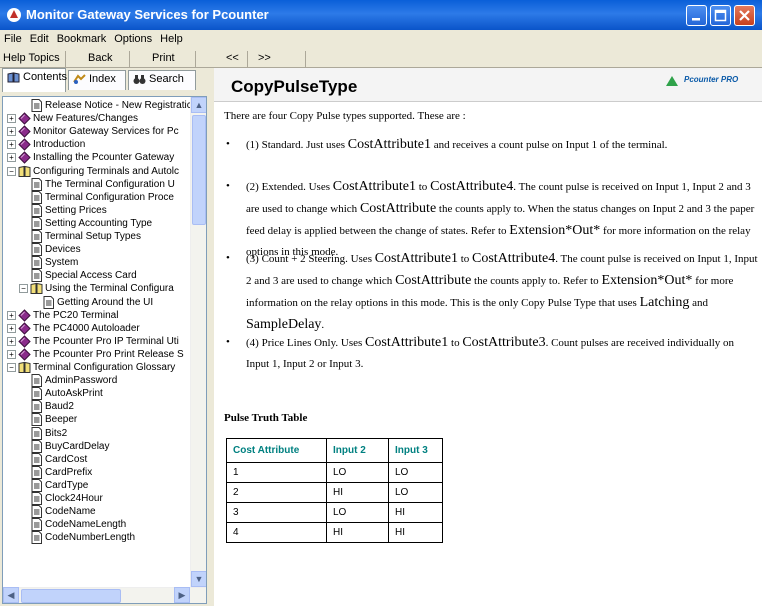 This screenshot has width=762, height=606. What do you see at coordinates (97, 263) in the screenshot?
I see `tree-item: System` at bounding box center [97, 263].